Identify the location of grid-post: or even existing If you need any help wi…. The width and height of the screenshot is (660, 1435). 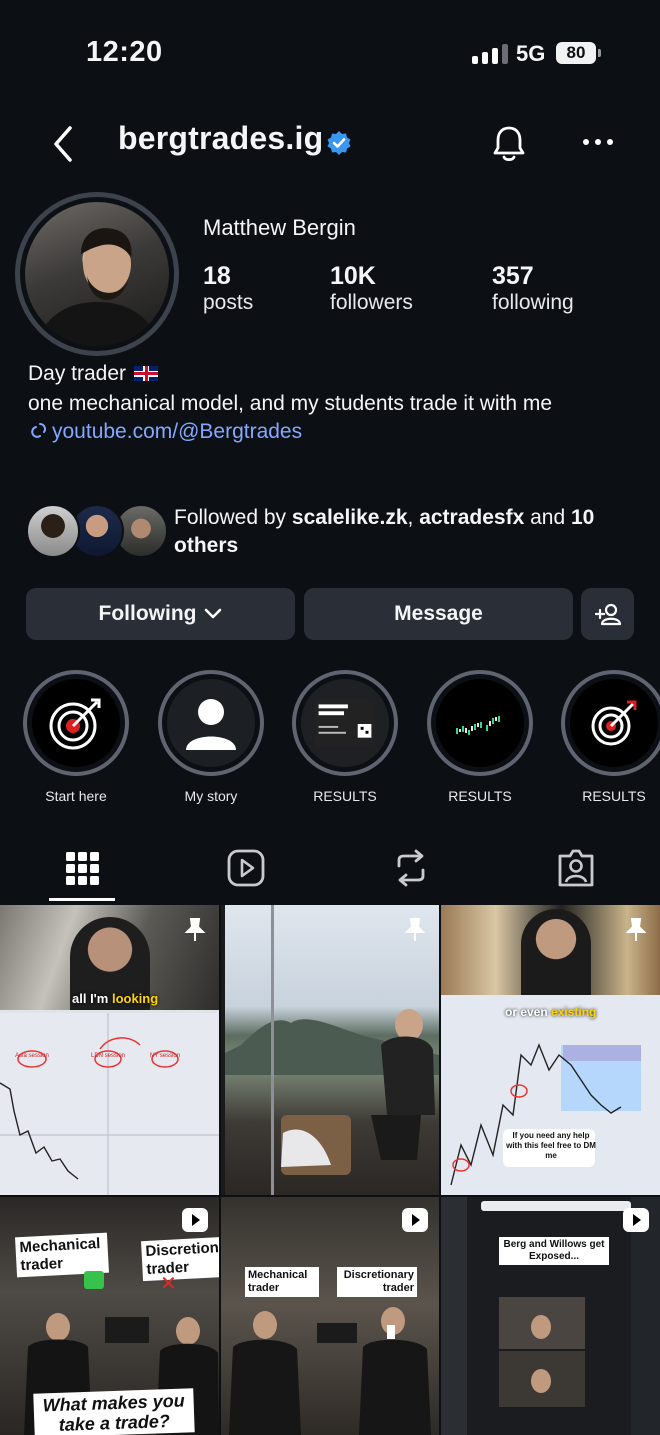
(550, 1050).